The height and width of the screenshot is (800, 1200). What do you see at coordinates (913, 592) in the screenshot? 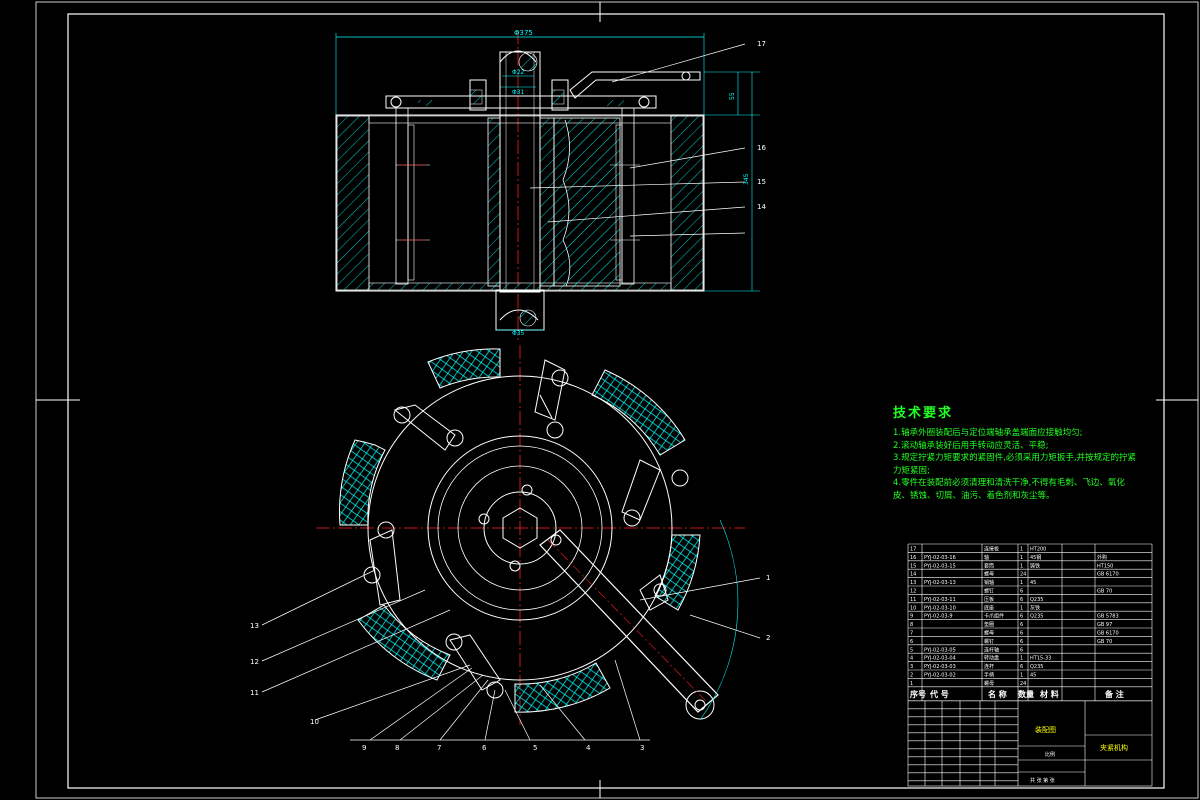
I see `bom-cell: 12` at bounding box center [913, 592].